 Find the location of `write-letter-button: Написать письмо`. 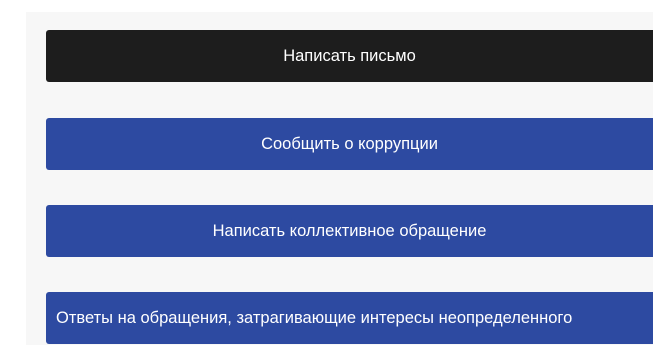

write-letter-button: Написать письмо is located at coordinates (349, 56).